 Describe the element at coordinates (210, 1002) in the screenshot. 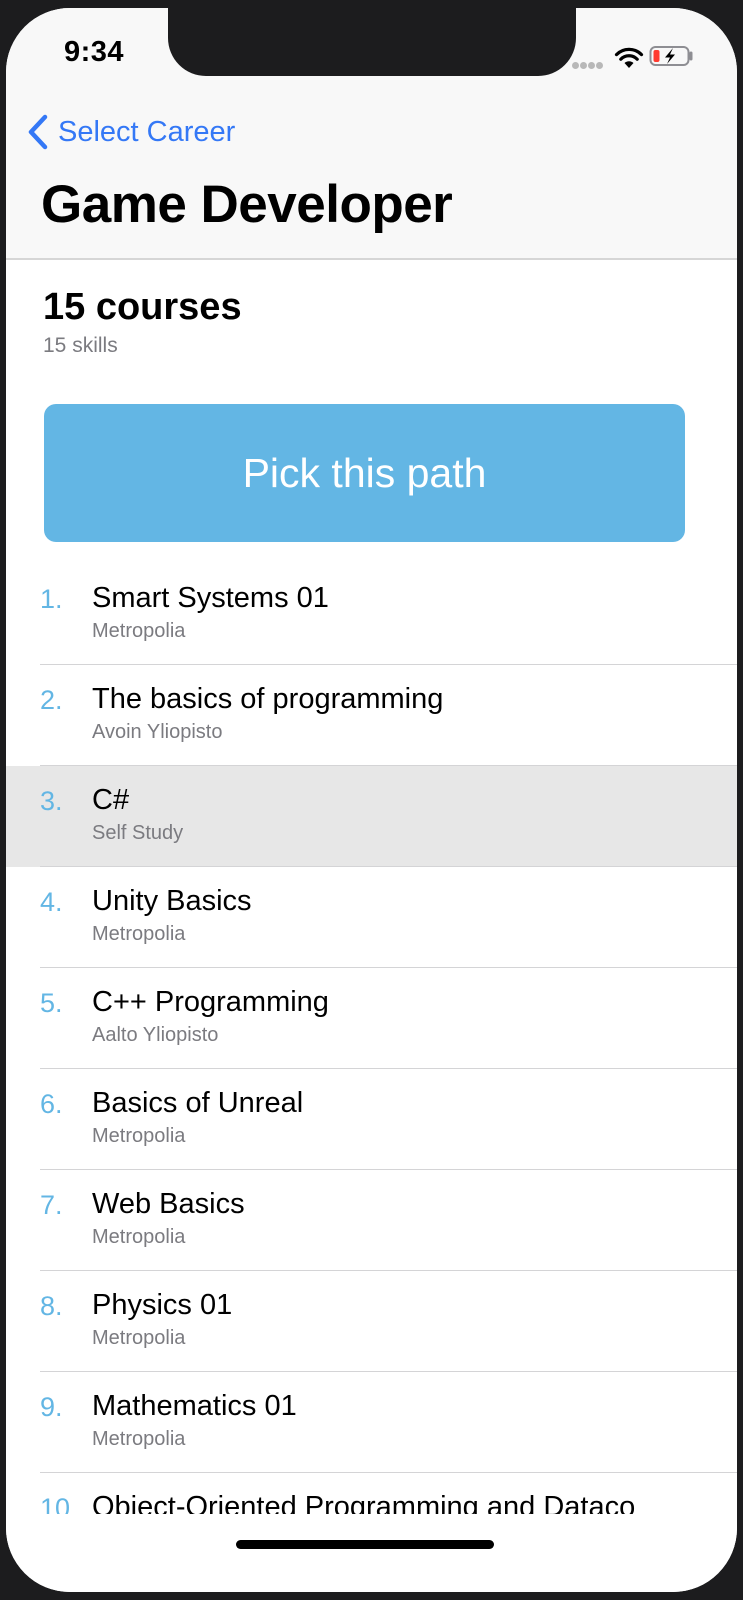

I see `course-name: C++ Programming` at that location.